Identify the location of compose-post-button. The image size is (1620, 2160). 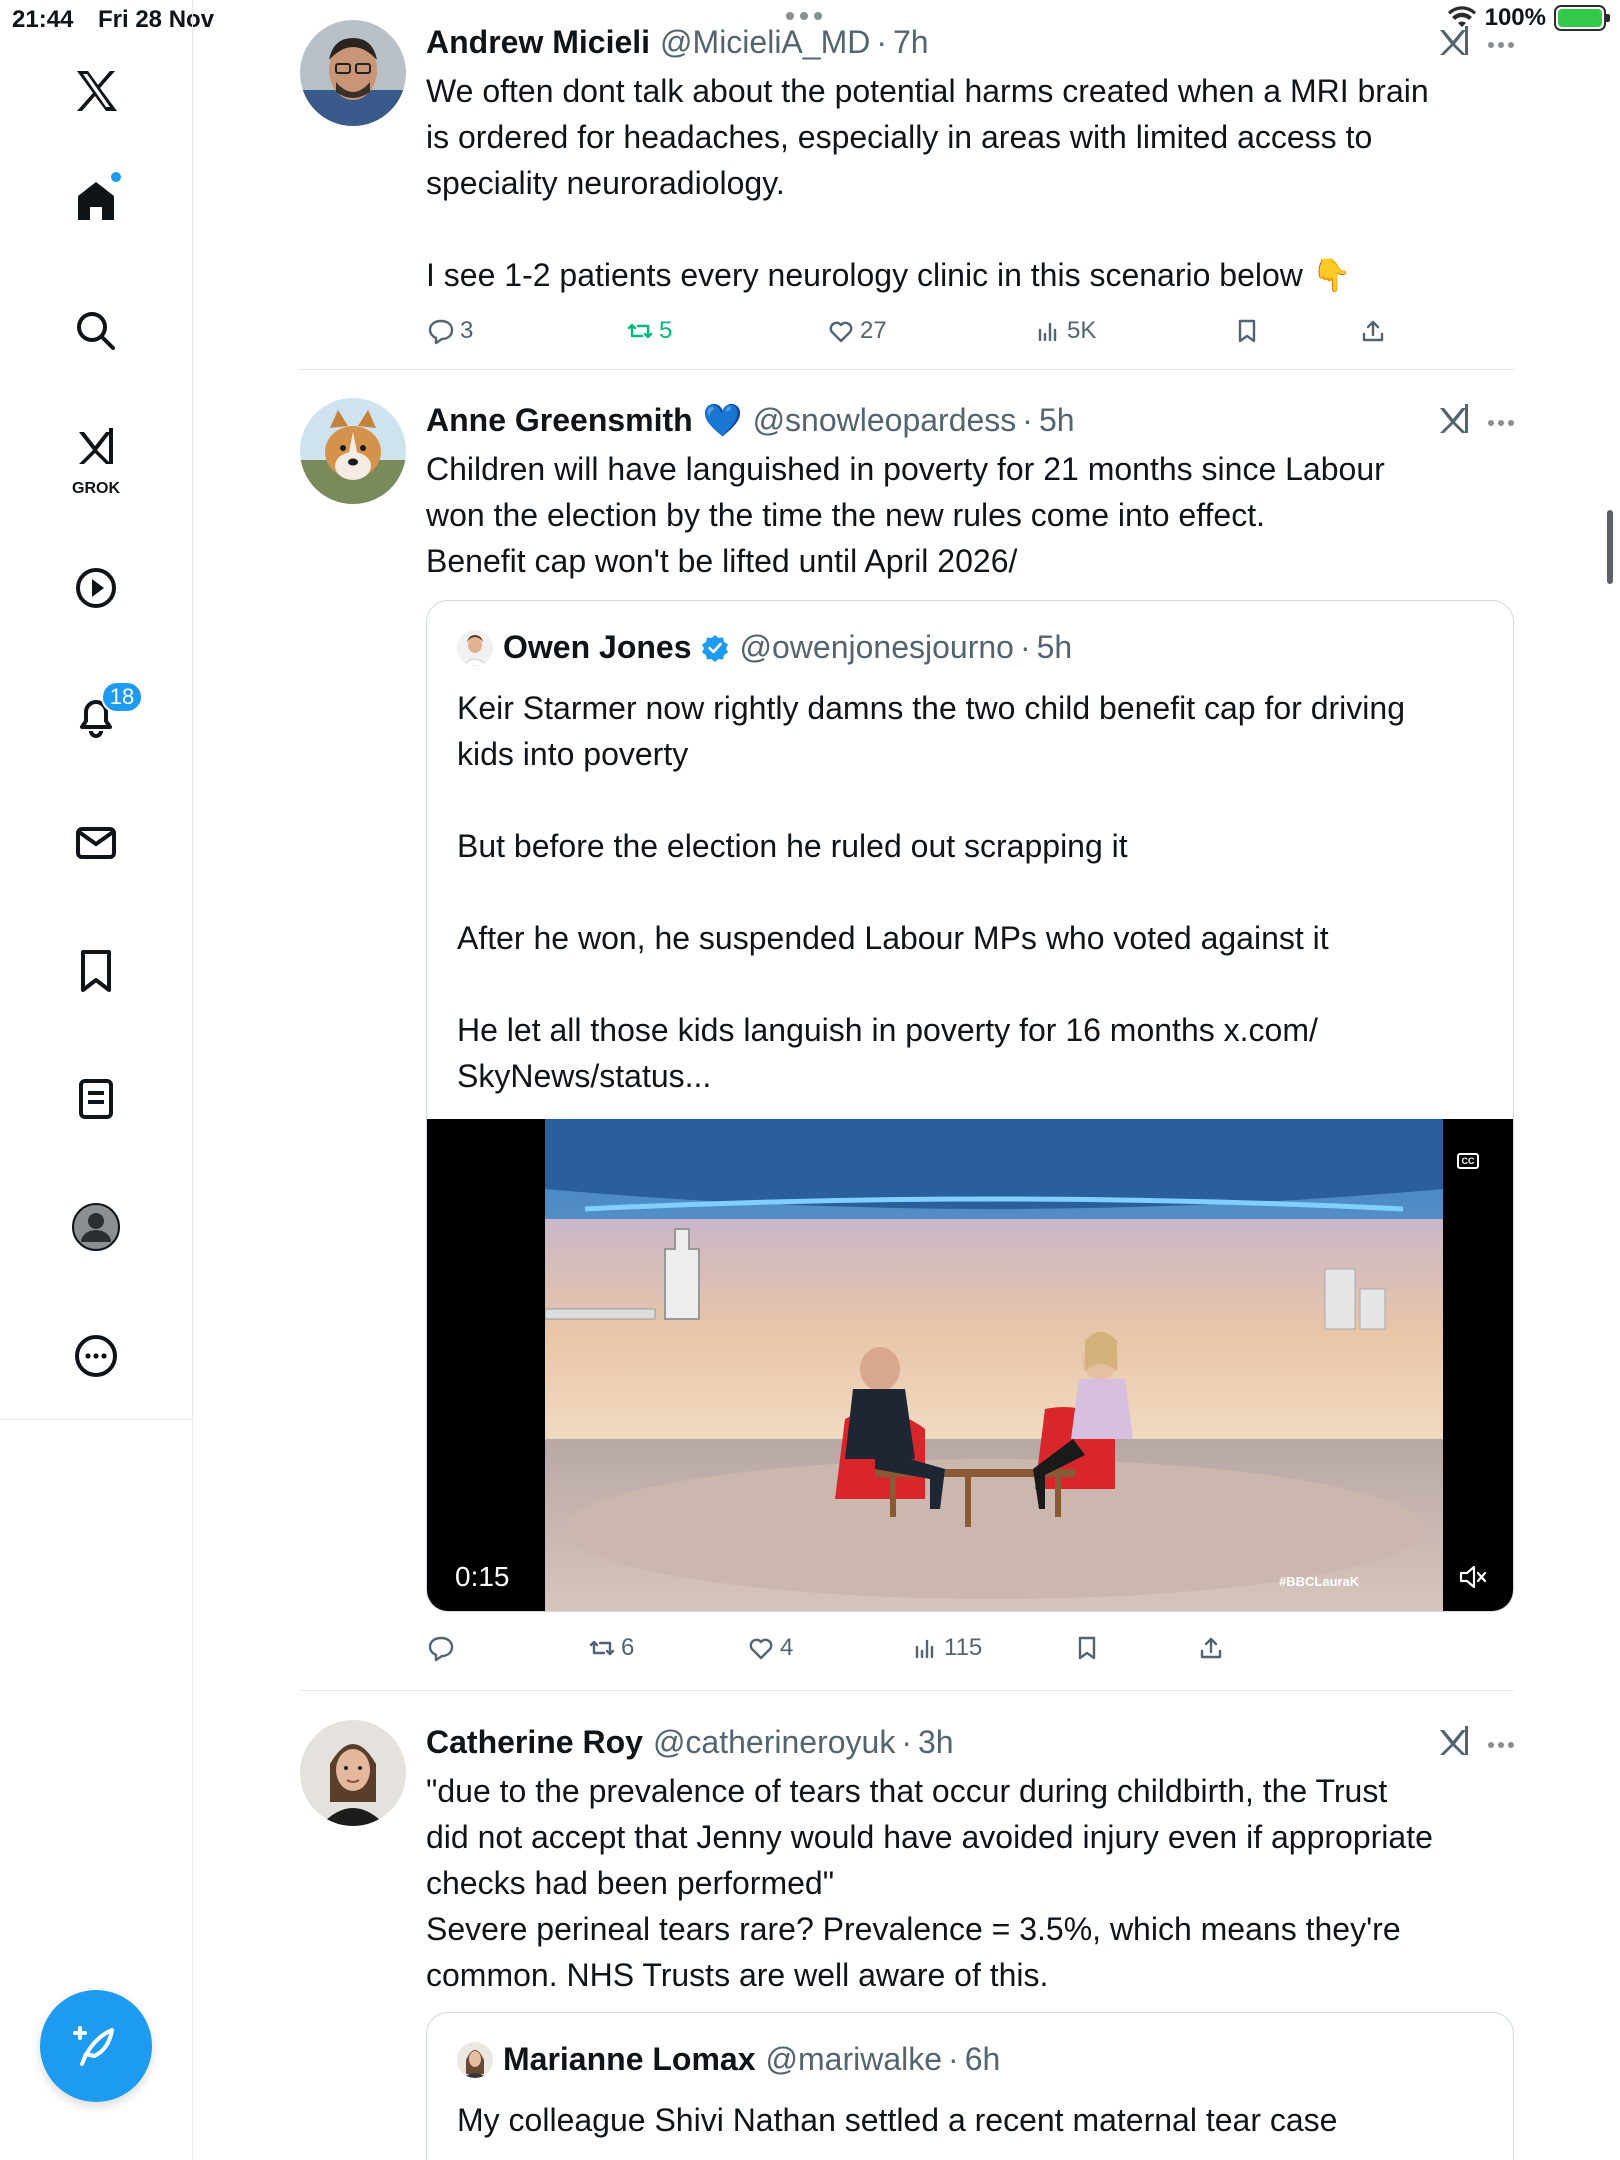
(96, 2046).